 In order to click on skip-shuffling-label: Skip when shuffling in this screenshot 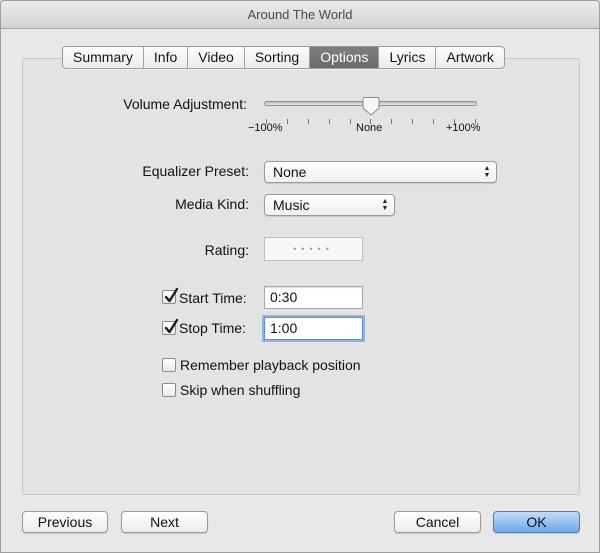, I will do `click(240, 390)`.